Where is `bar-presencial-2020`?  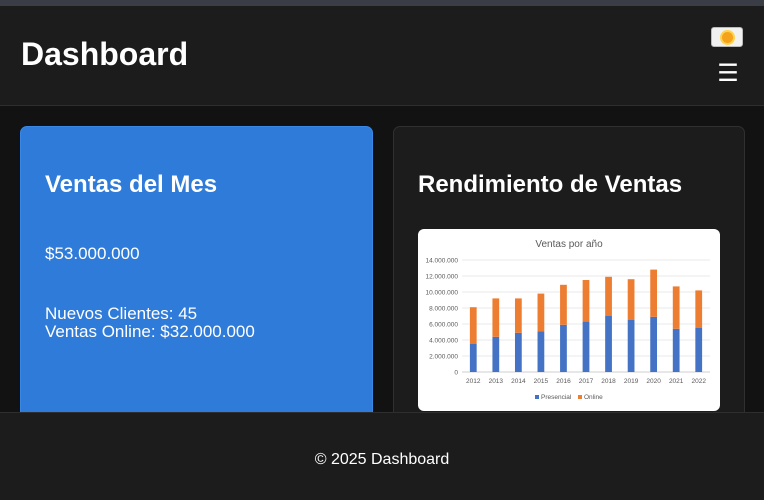 bar-presencial-2020 is located at coordinates (654, 344).